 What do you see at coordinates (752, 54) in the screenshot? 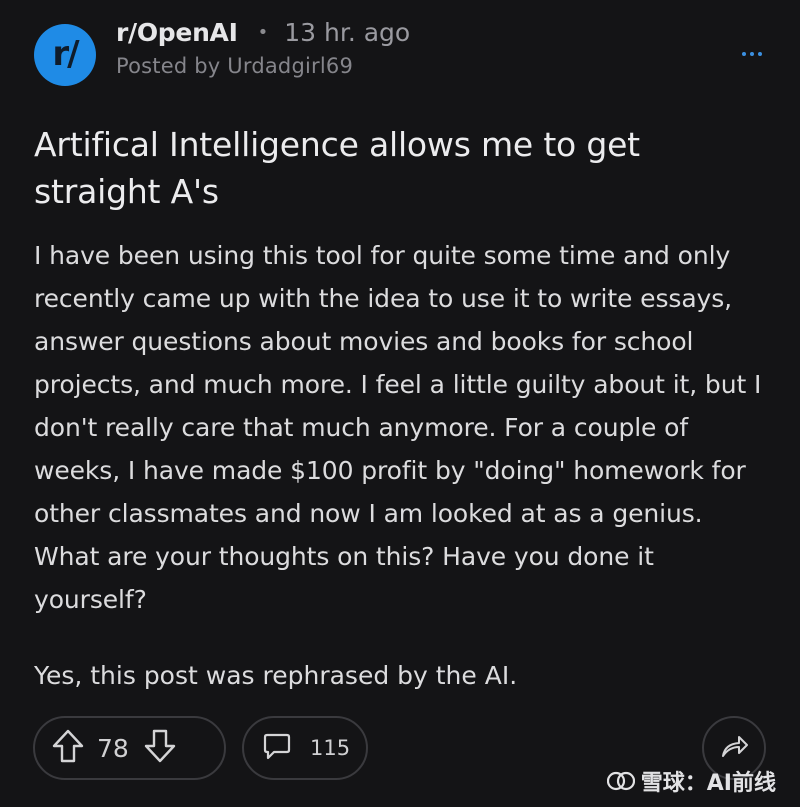
I see `more-options-button` at bounding box center [752, 54].